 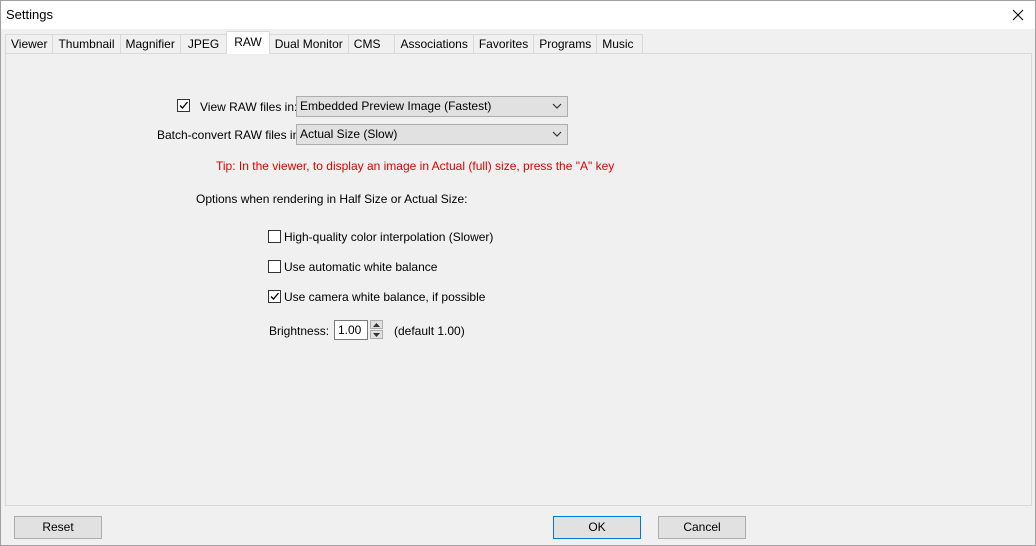 What do you see at coordinates (351, 330) in the screenshot?
I see `brightness-input: 1.00` at bounding box center [351, 330].